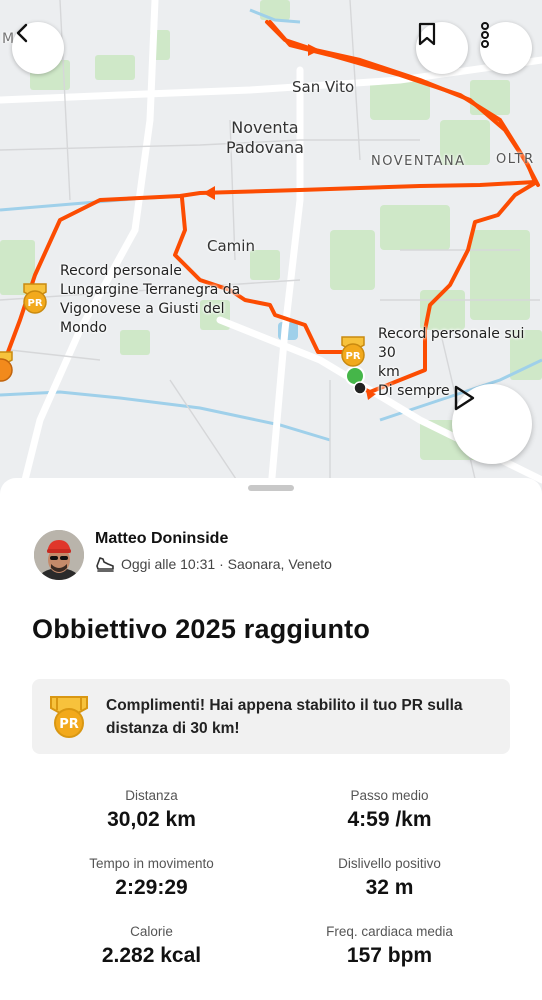 Image resolution: width=542 pixels, height=1000 pixels. Describe the element at coordinates (492, 424) in the screenshot. I see `play-flyover-button` at that location.